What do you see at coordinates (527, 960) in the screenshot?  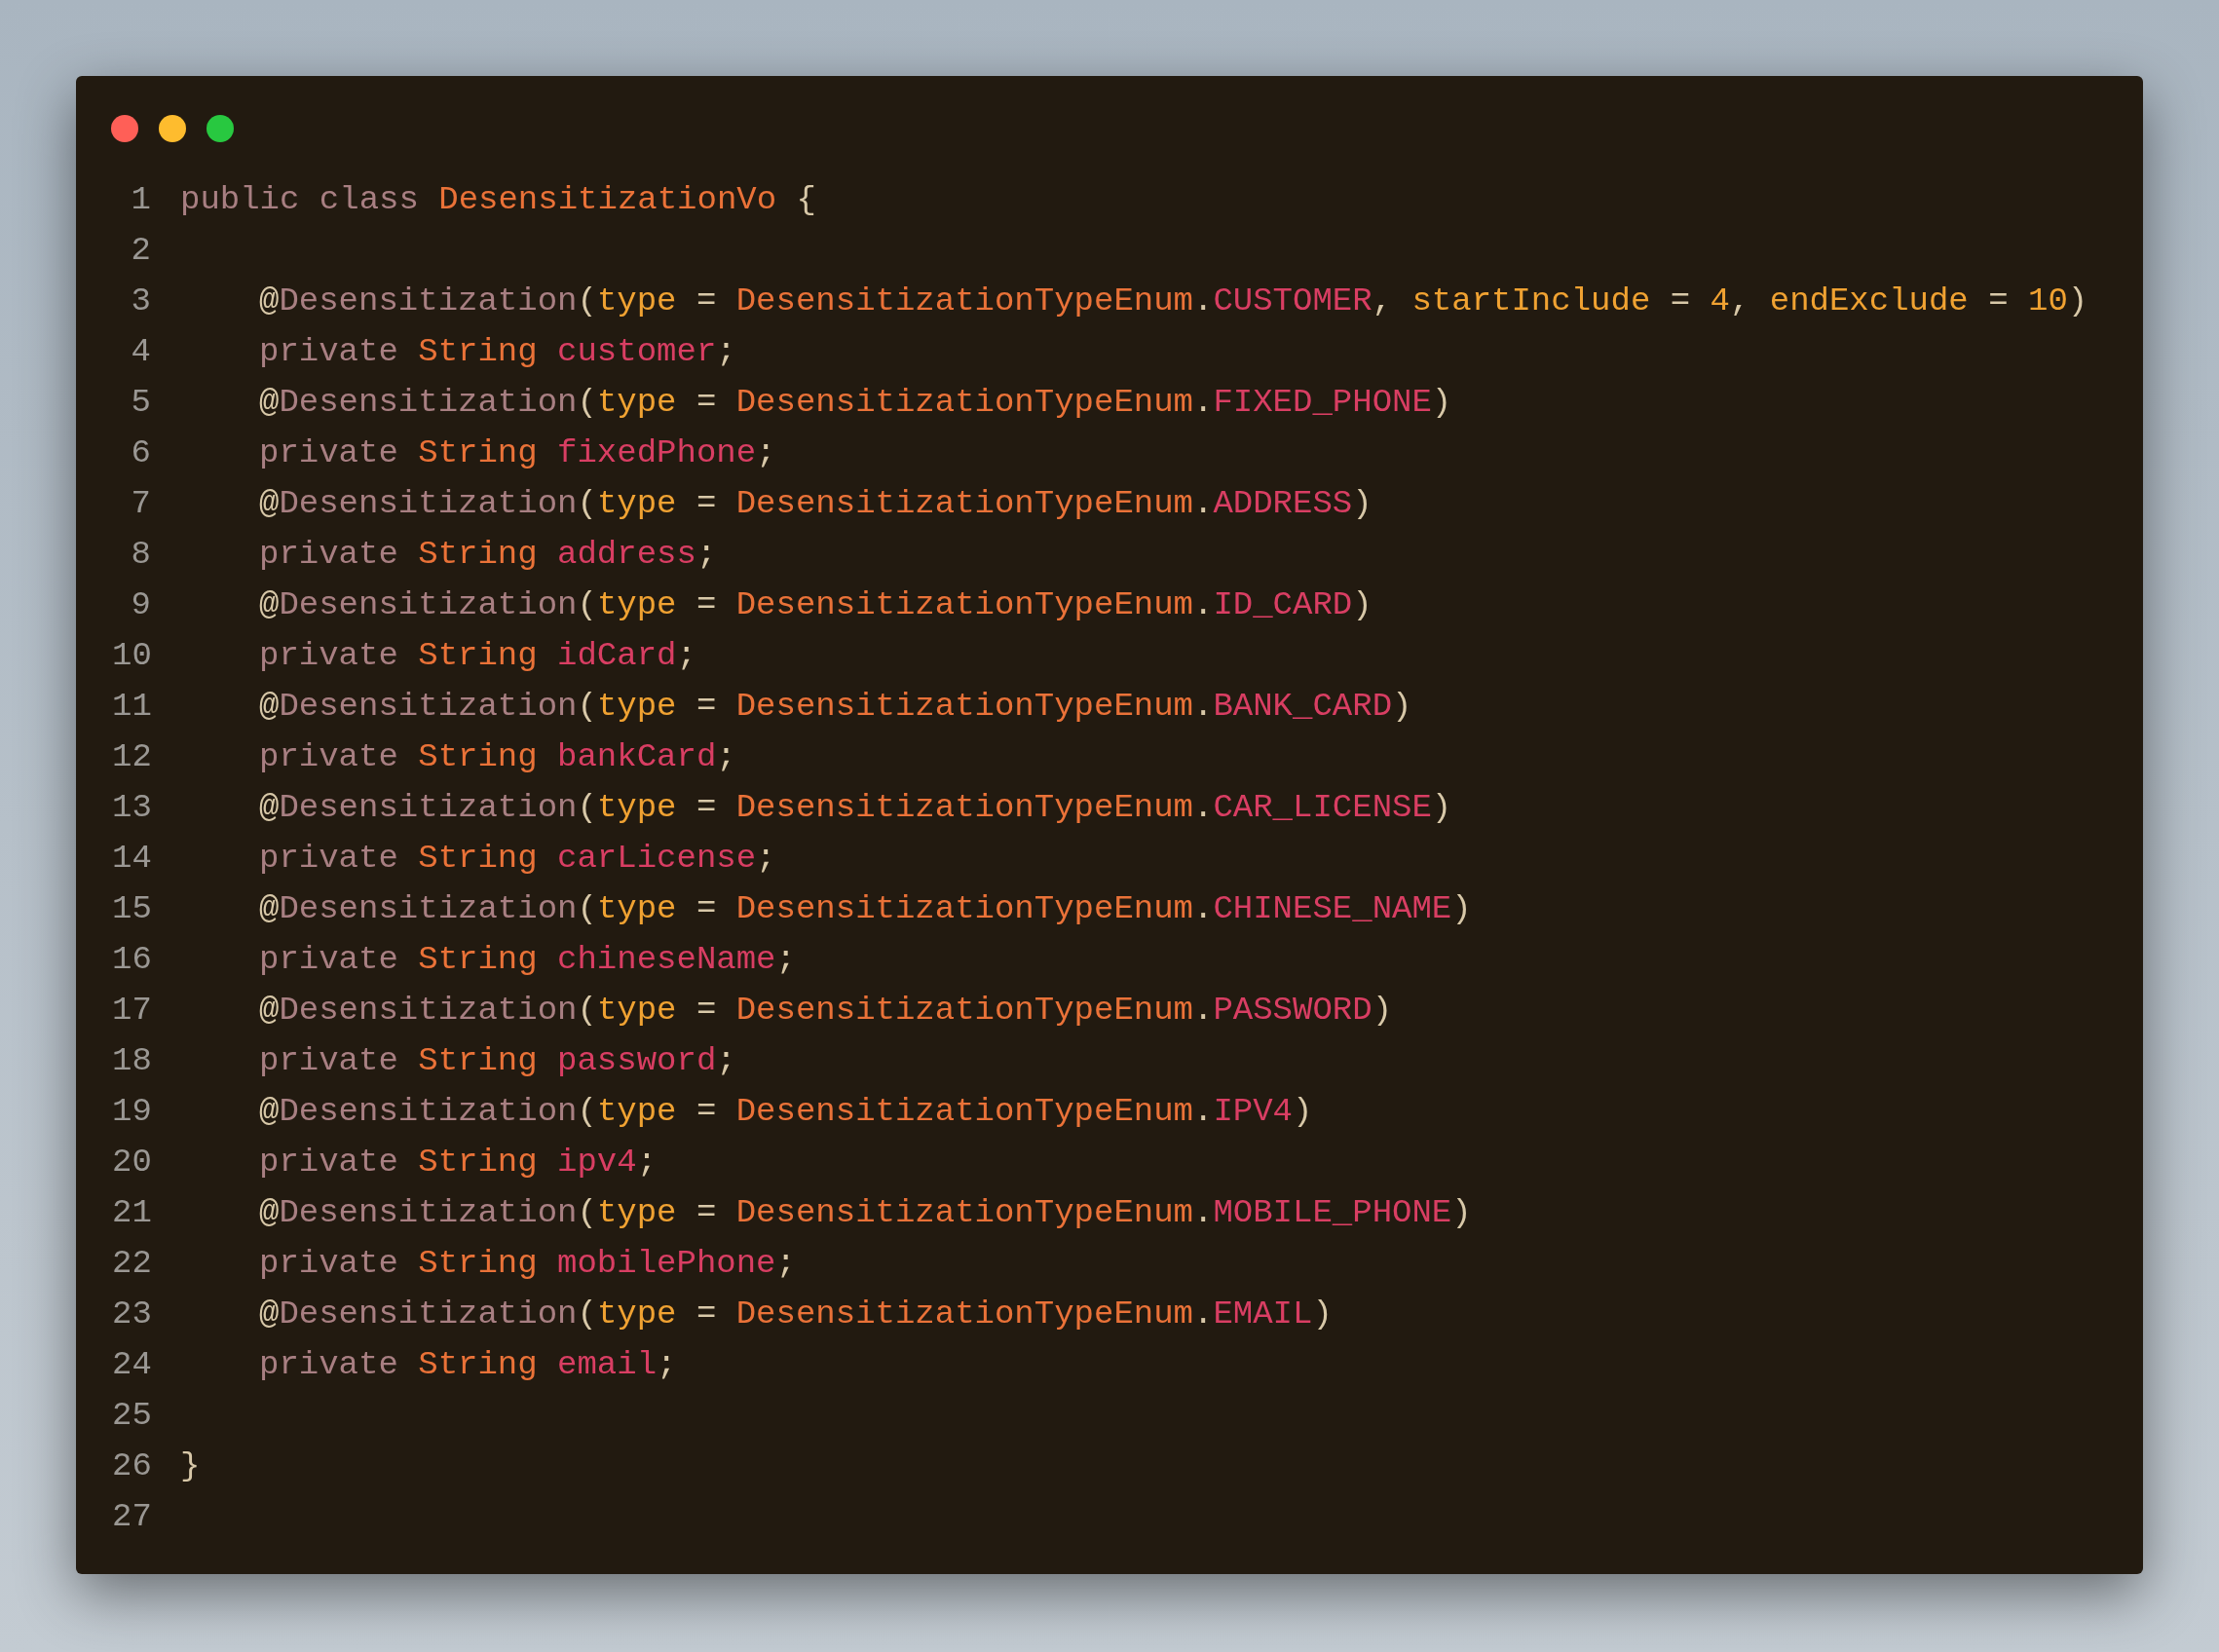 I see `code-line: private String chineseName;` at bounding box center [527, 960].